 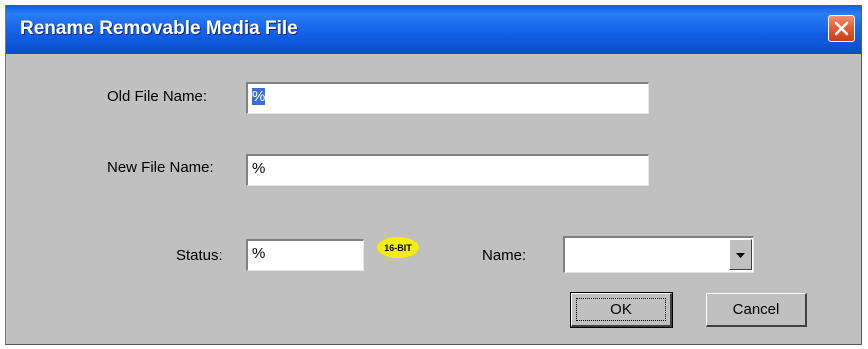 What do you see at coordinates (658, 254) in the screenshot?
I see `name-dropdown` at bounding box center [658, 254].